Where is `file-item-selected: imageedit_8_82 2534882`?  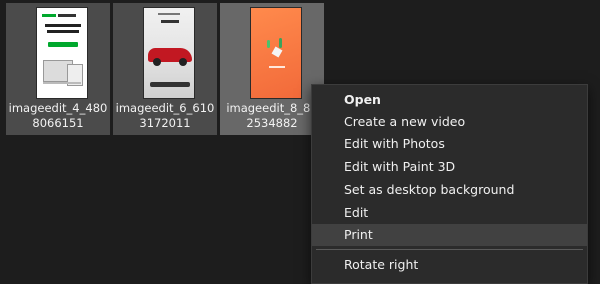 file-item-selected: imageedit_8_82 2534882 is located at coordinates (272, 69).